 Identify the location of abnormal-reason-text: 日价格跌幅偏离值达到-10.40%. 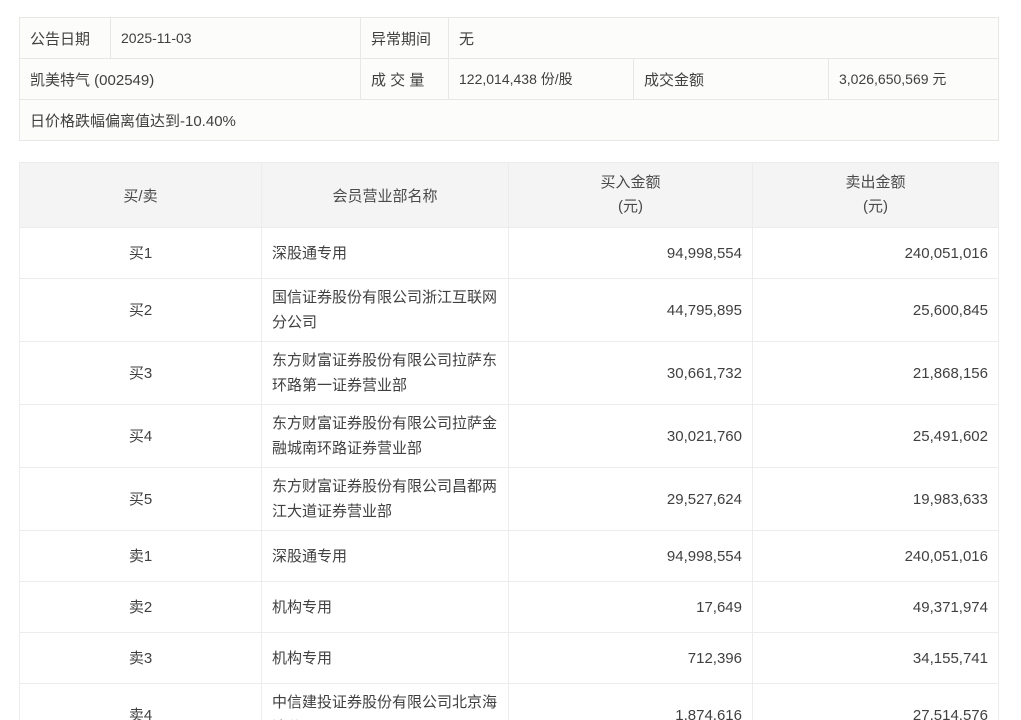
(509, 120).